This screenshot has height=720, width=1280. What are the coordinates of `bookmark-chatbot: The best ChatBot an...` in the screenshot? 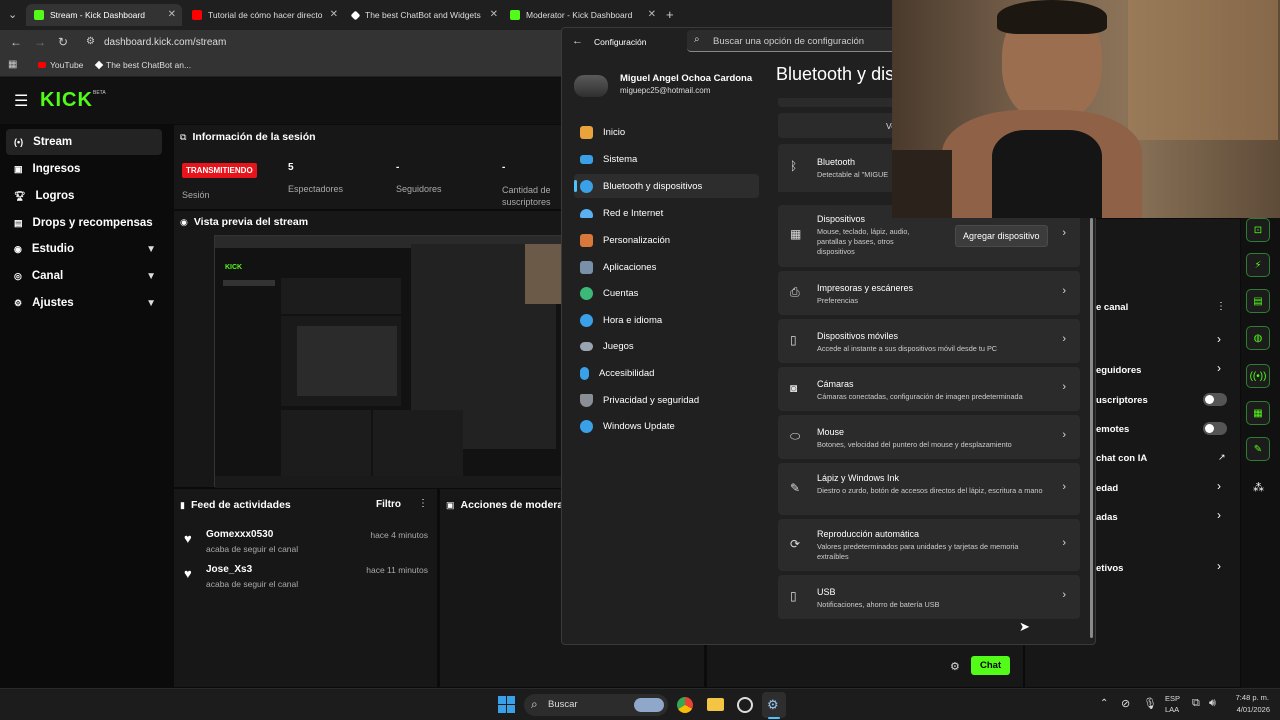 It's located at (142, 65).